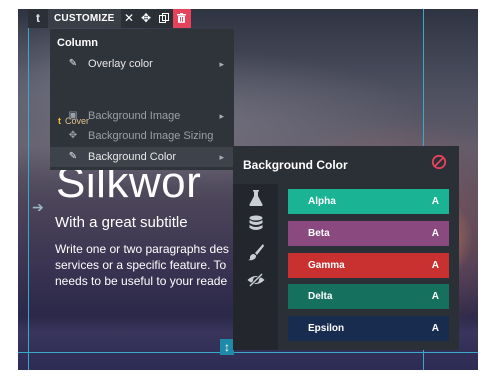 The height and width of the screenshot is (379, 489). I want to click on eye-slash-icon, so click(256, 280).